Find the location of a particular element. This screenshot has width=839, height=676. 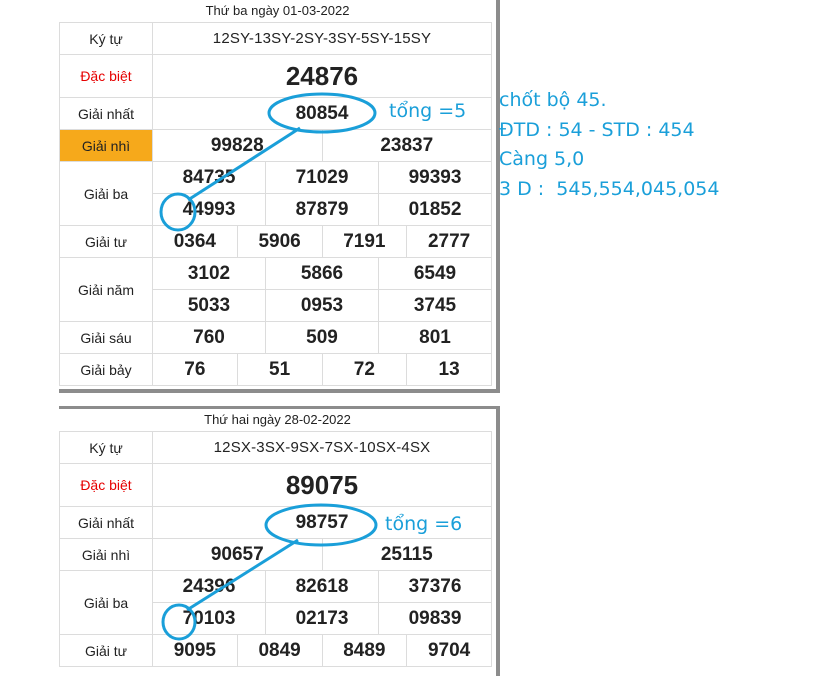

sum-annotation-2: tổng =6 is located at coordinates (424, 524).